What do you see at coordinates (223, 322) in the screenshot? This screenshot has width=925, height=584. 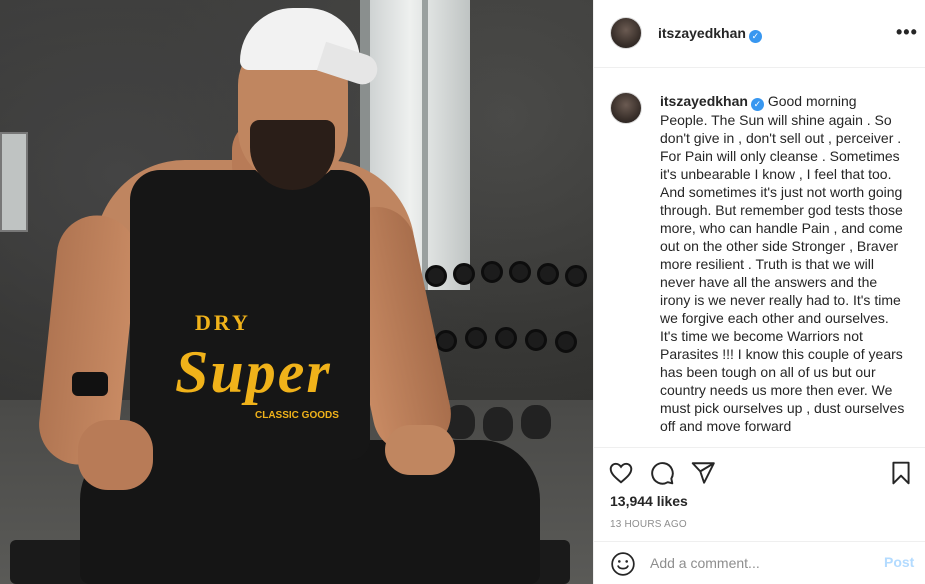 I see `tank-print-line1: DRY` at bounding box center [223, 322].